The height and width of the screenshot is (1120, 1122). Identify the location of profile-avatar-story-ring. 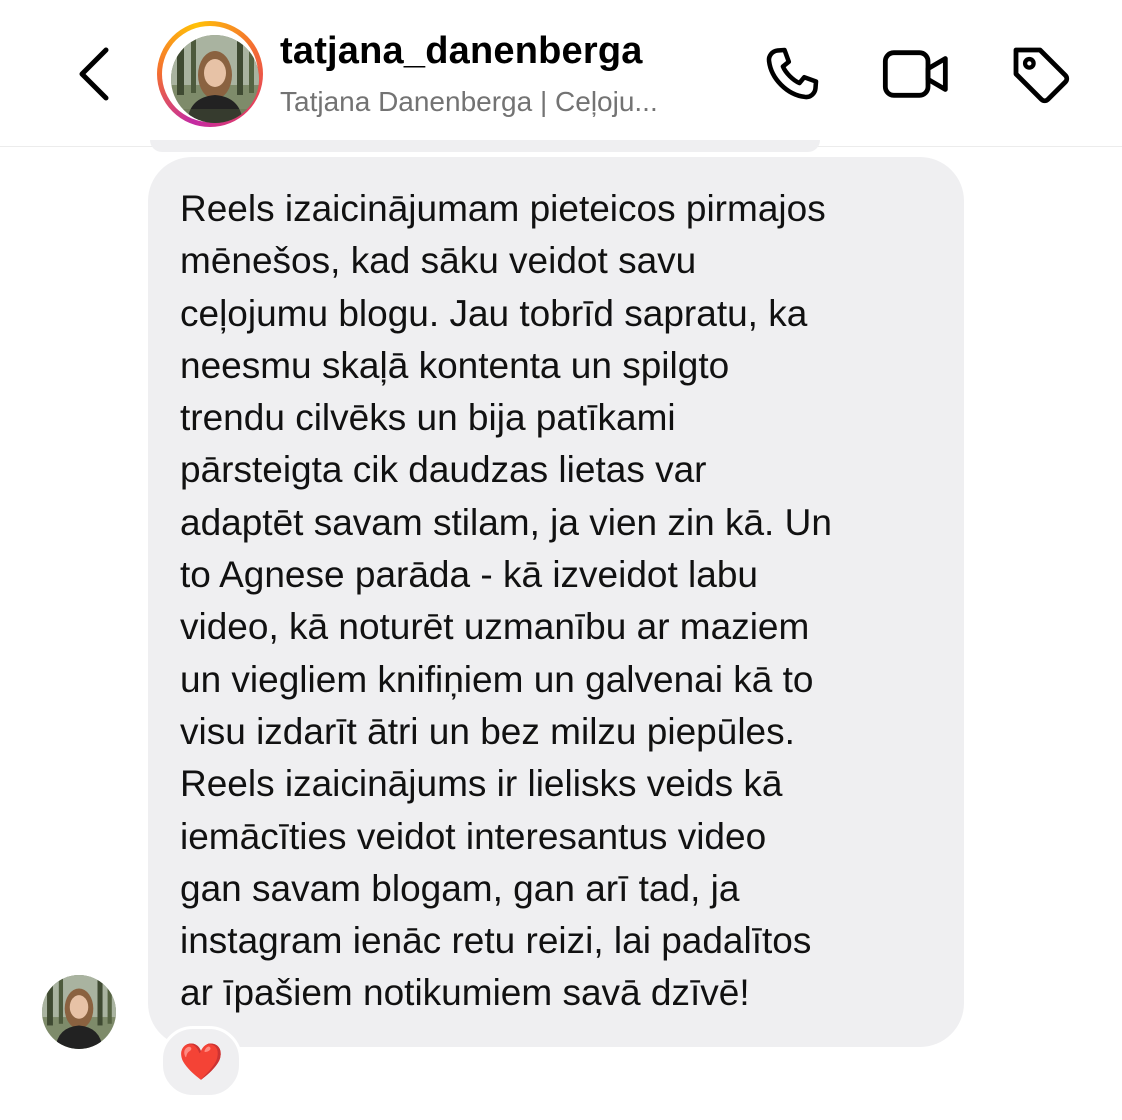
(210, 74).